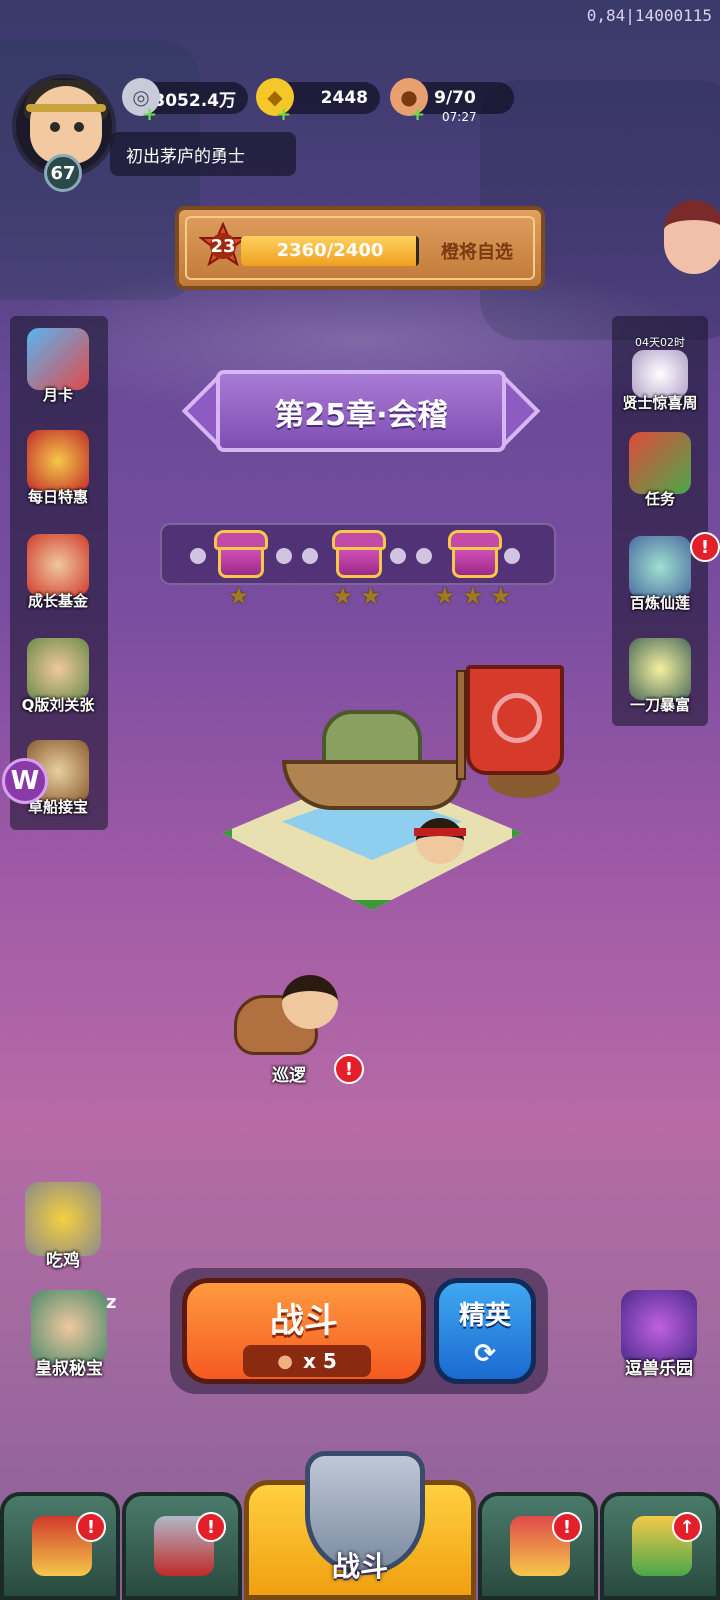  What do you see at coordinates (58, 359) in the screenshot?
I see `monthly-card-icon` at bounding box center [58, 359].